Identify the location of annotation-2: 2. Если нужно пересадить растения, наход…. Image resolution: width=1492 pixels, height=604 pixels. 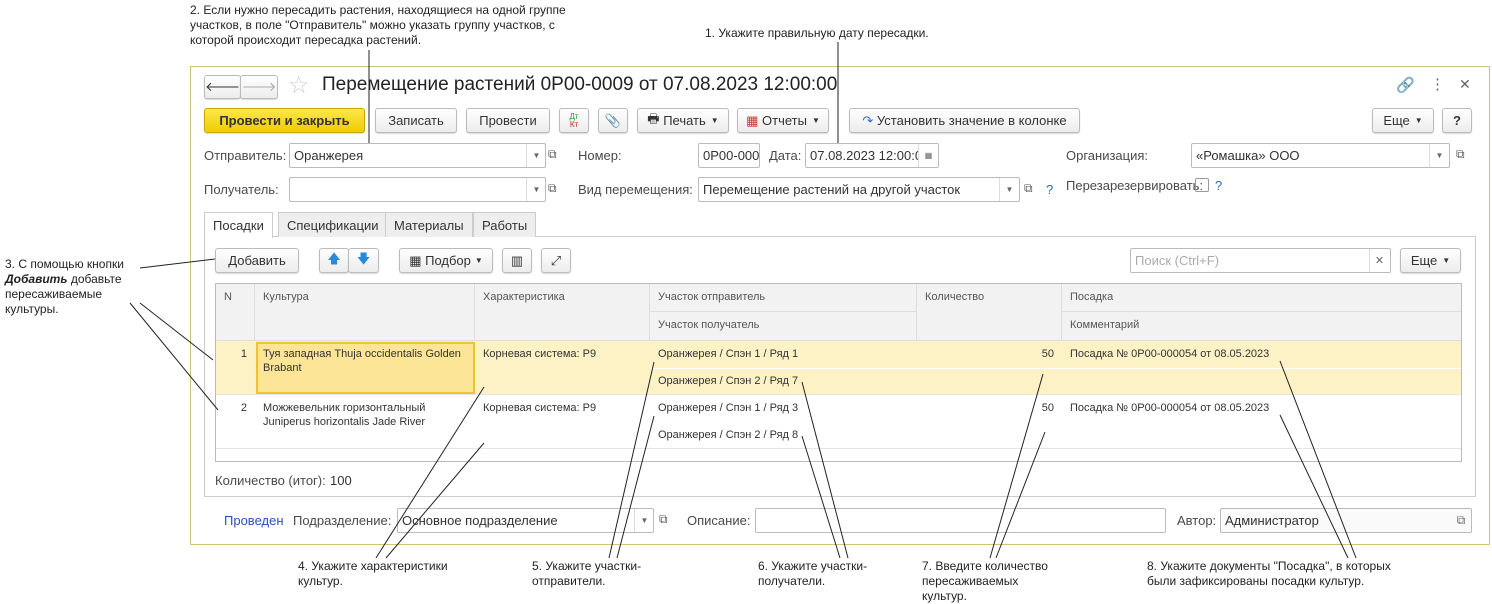
(378, 25).